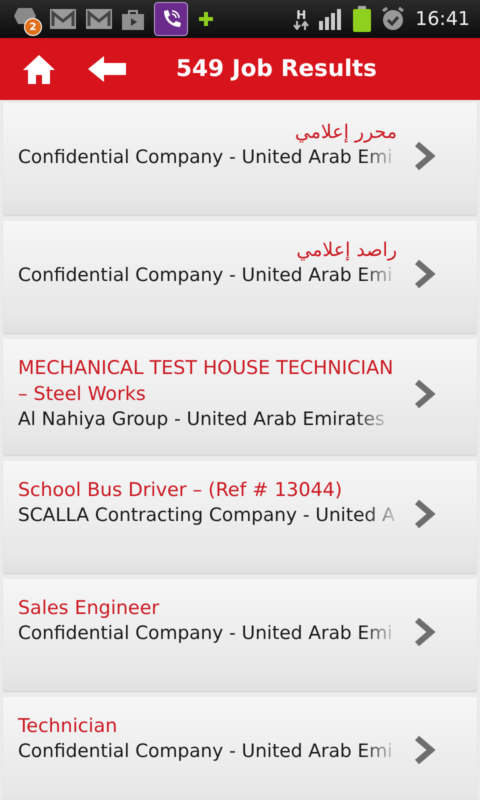 This screenshot has height=800, width=480. Describe the element at coordinates (362, 19) in the screenshot. I see `battery-icon` at that location.